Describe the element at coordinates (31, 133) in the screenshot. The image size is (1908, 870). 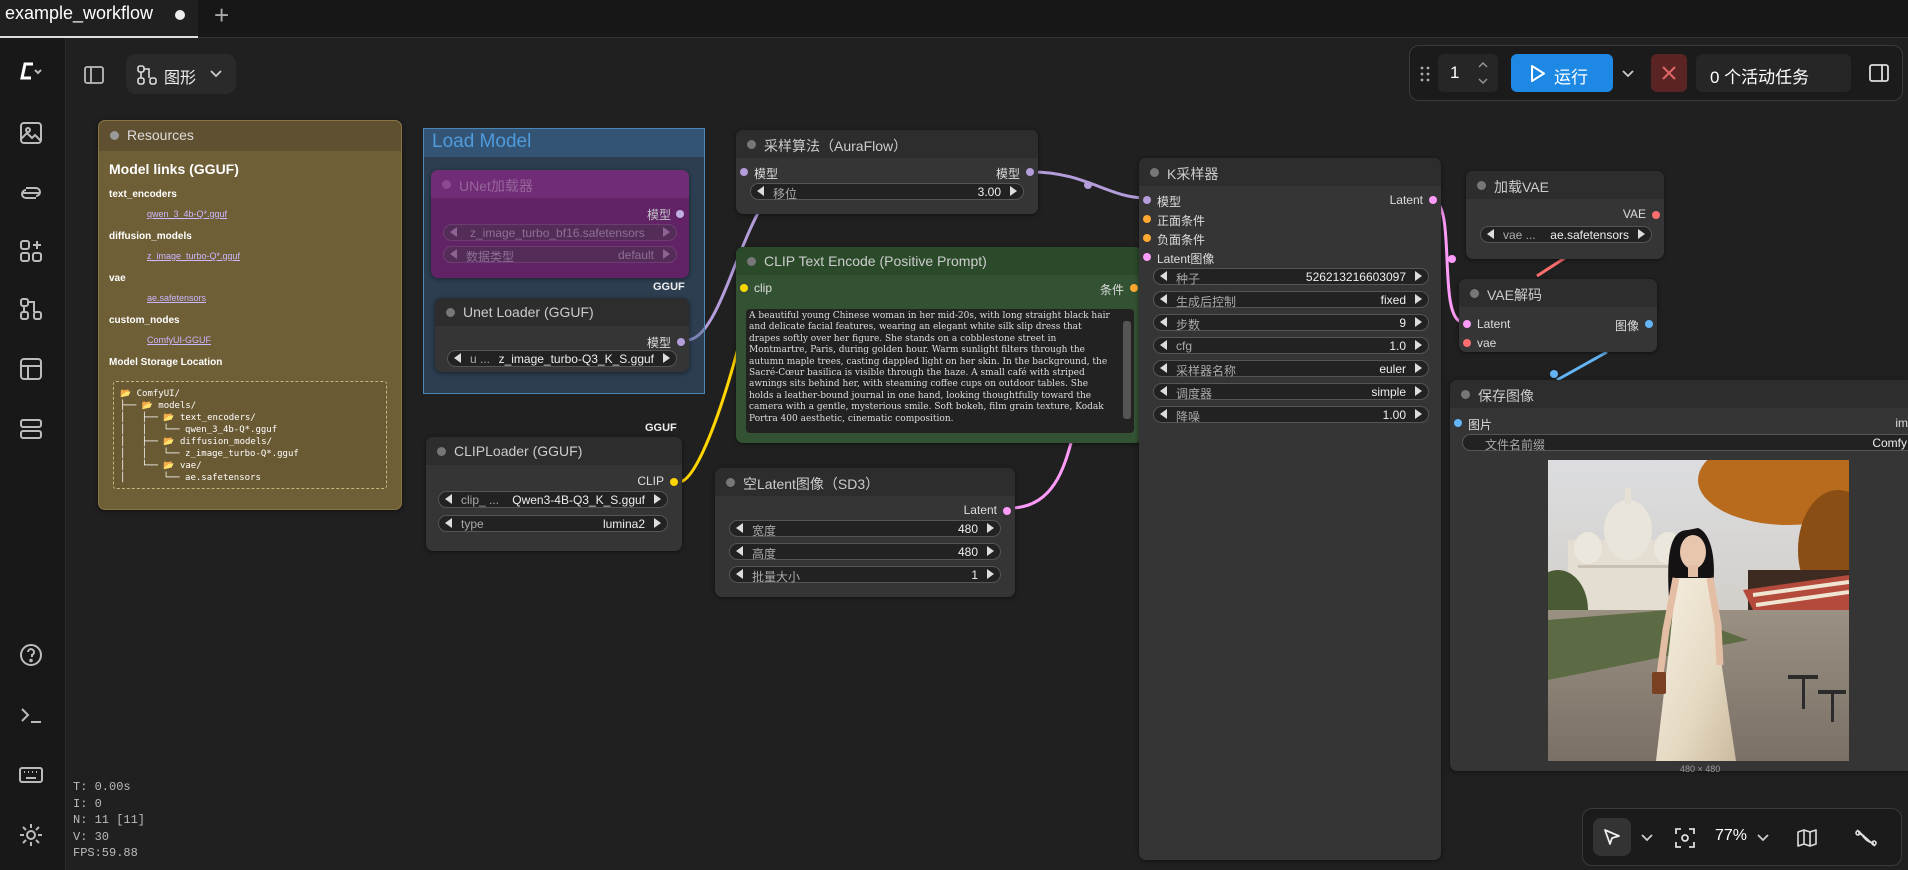
I see `image-gallery-icon` at that location.